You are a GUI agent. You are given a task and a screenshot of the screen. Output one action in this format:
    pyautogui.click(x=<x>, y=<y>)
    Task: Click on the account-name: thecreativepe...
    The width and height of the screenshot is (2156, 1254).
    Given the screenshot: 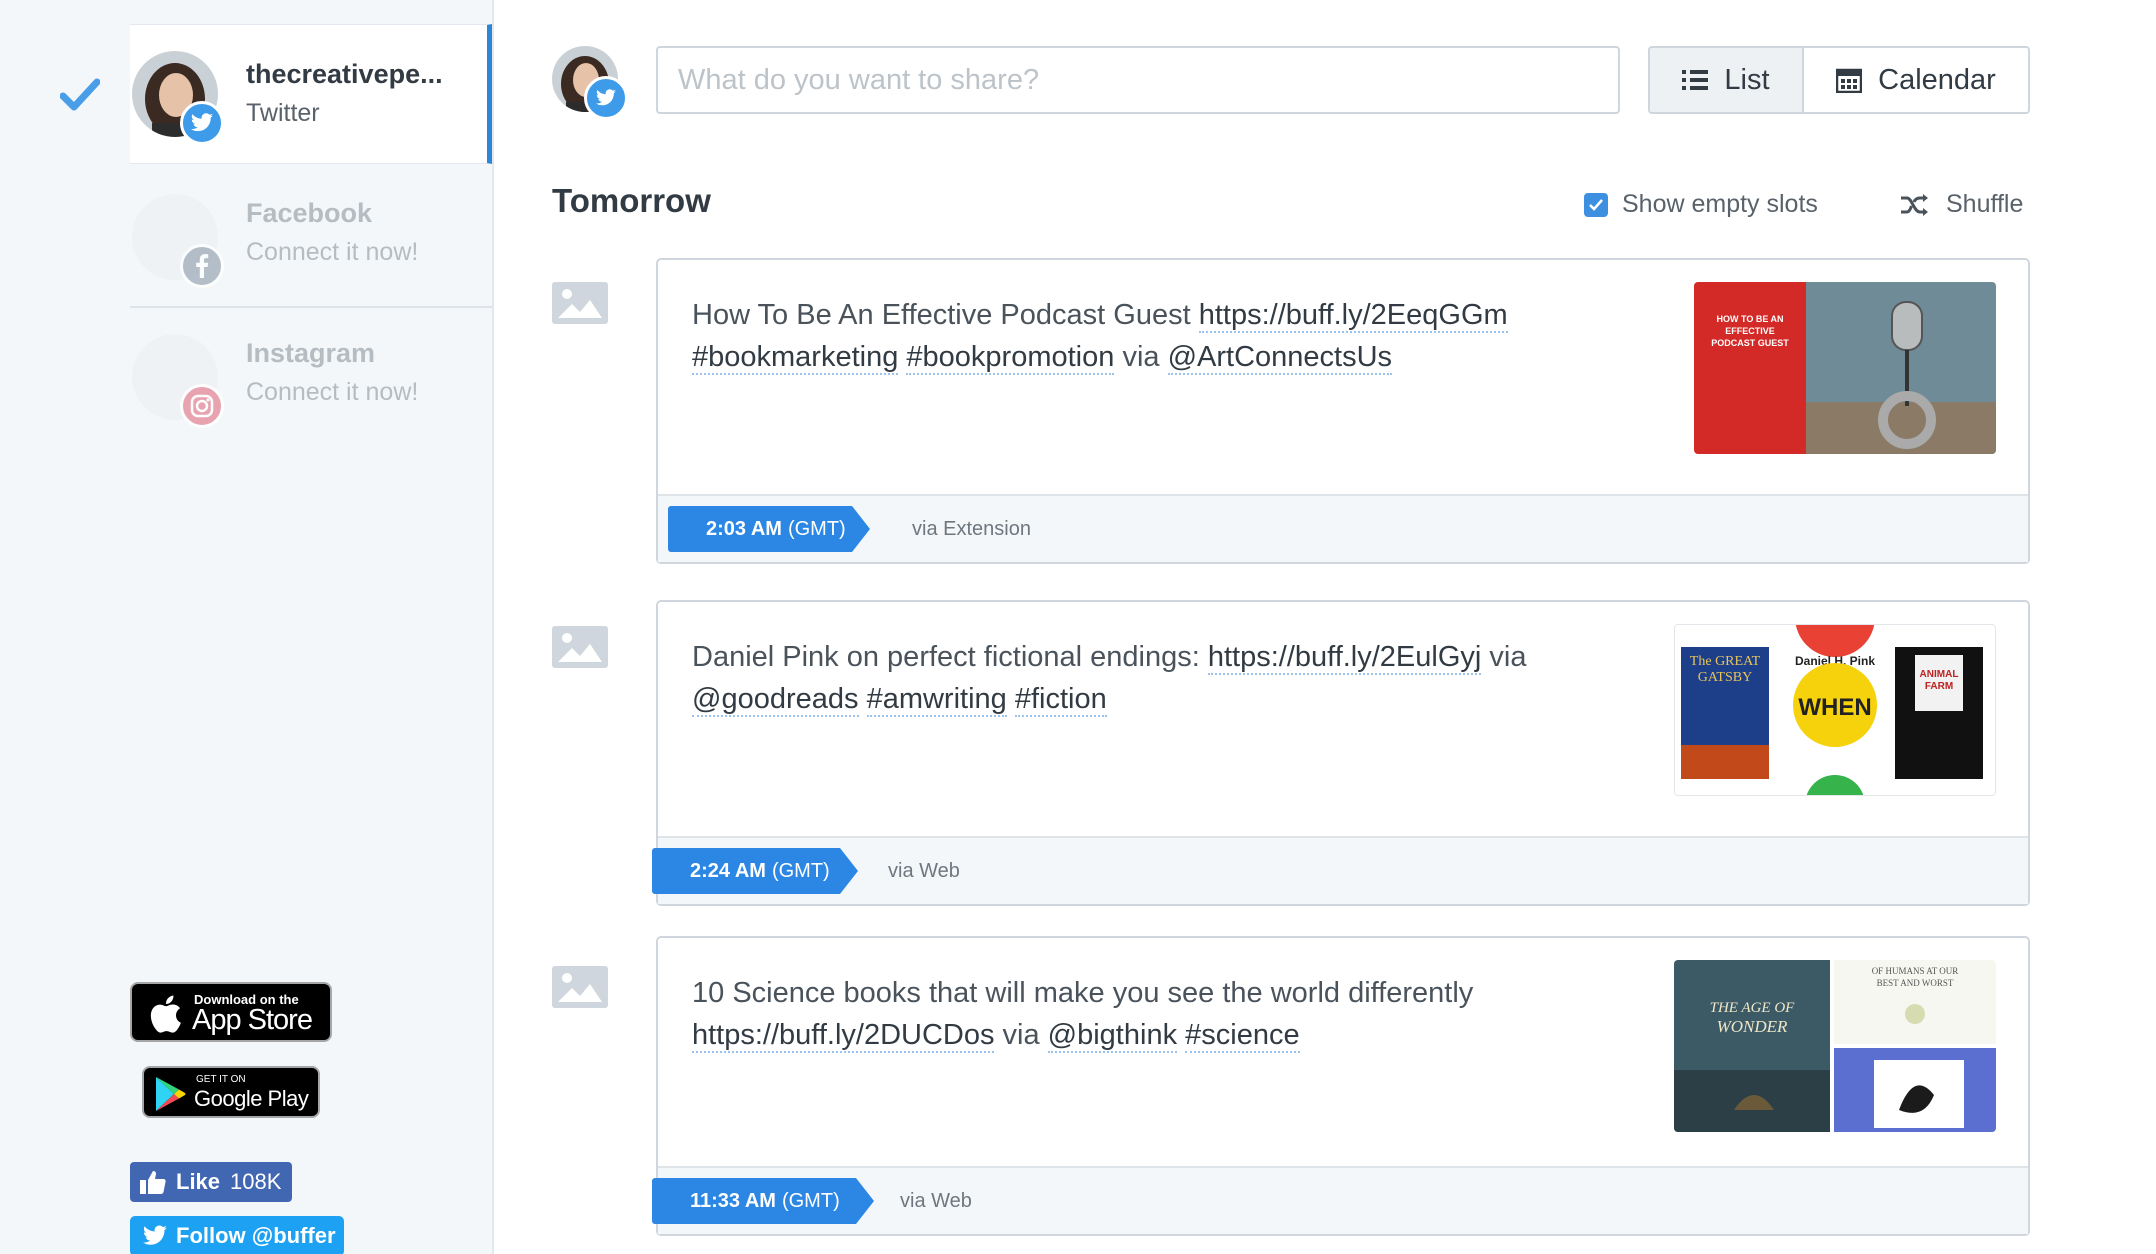 What is the action you would take?
    pyautogui.click(x=344, y=74)
    